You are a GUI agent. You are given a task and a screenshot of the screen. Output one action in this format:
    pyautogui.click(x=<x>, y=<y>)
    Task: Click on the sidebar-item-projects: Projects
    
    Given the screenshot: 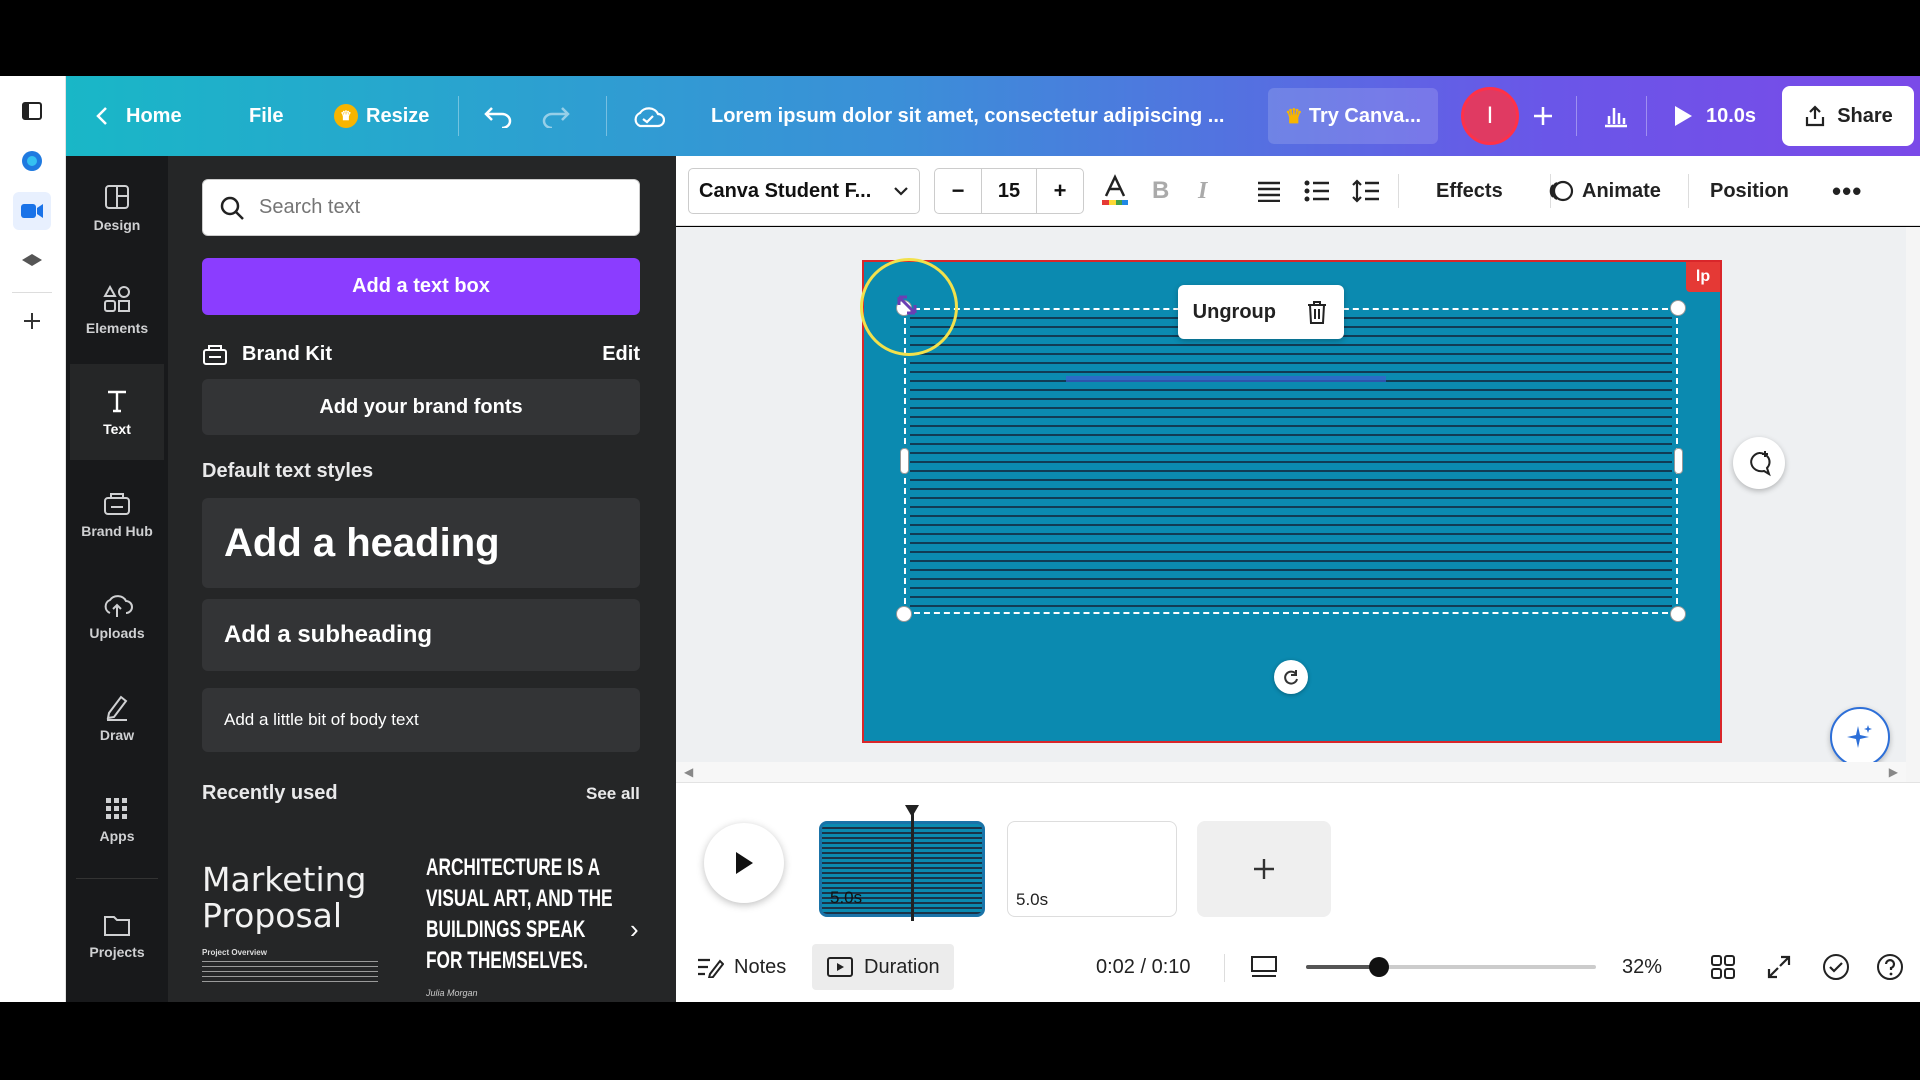 What is the action you would take?
    pyautogui.click(x=117, y=936)
    